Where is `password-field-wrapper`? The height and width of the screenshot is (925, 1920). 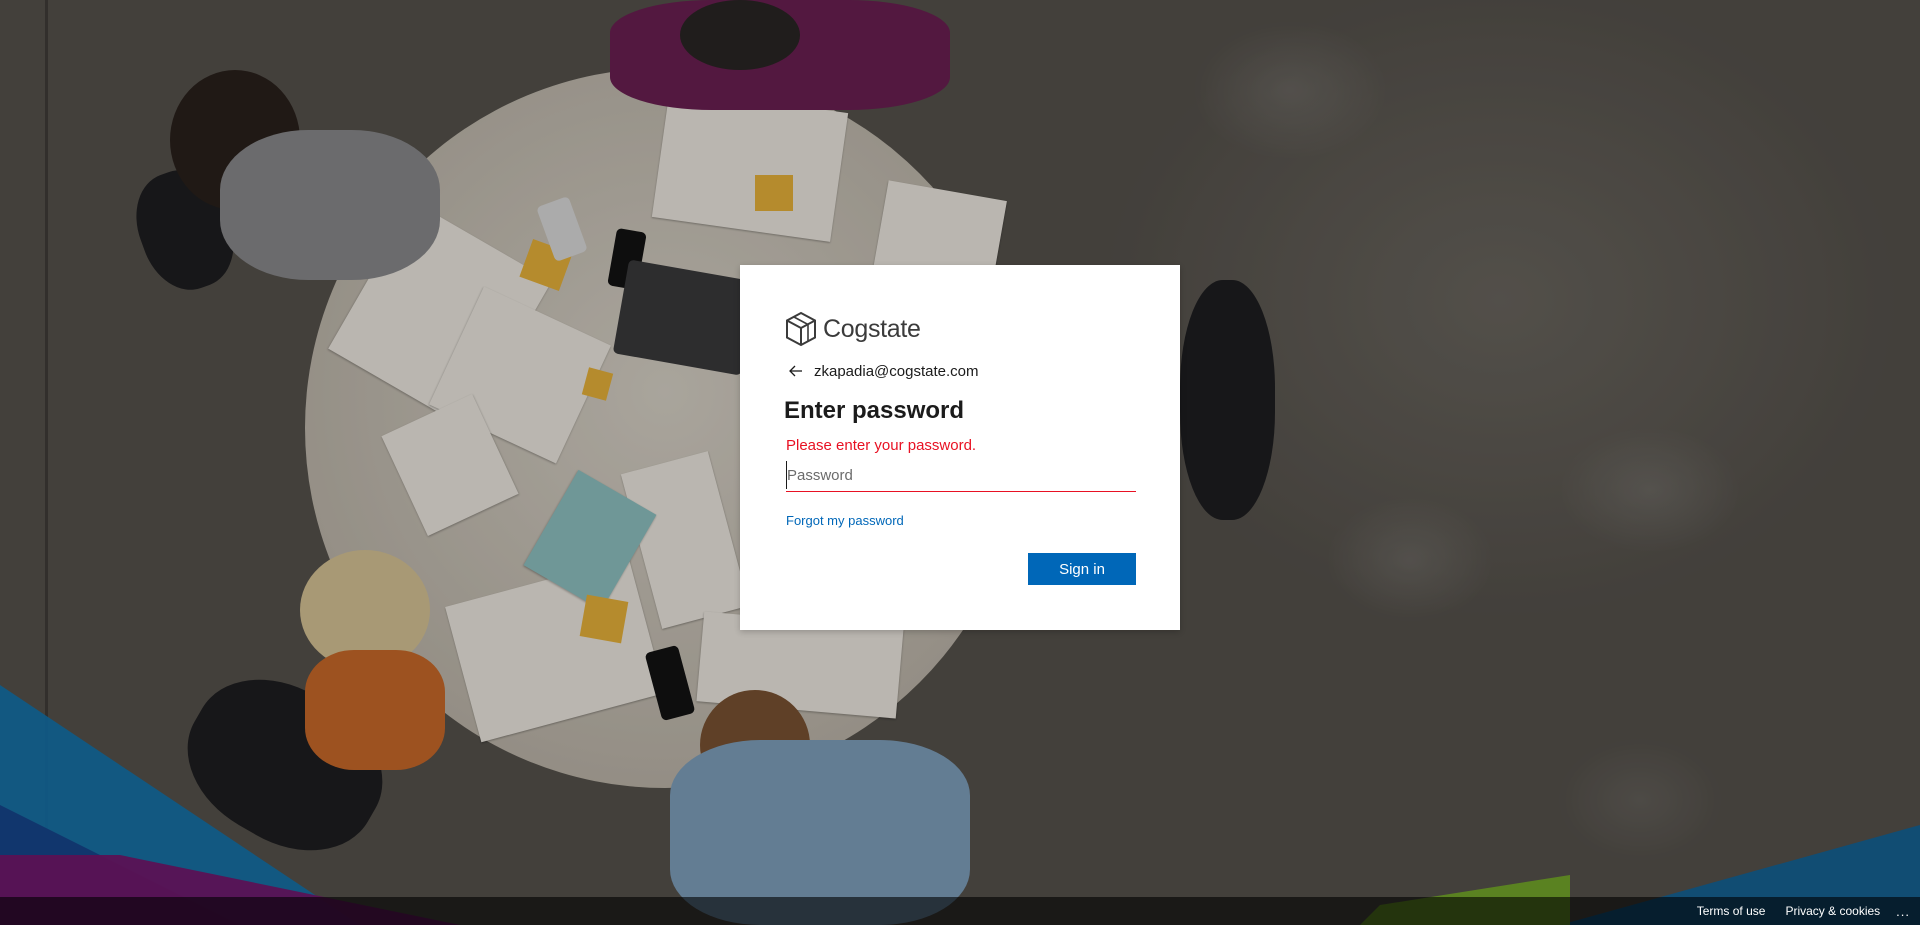
password-field-wrapper is located at coordinates (961, 476).